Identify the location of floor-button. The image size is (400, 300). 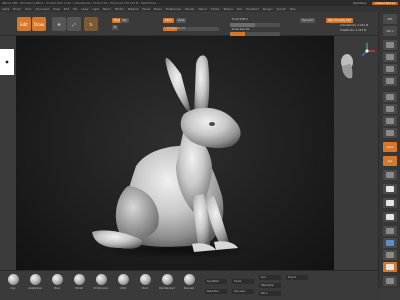
(390, 121).